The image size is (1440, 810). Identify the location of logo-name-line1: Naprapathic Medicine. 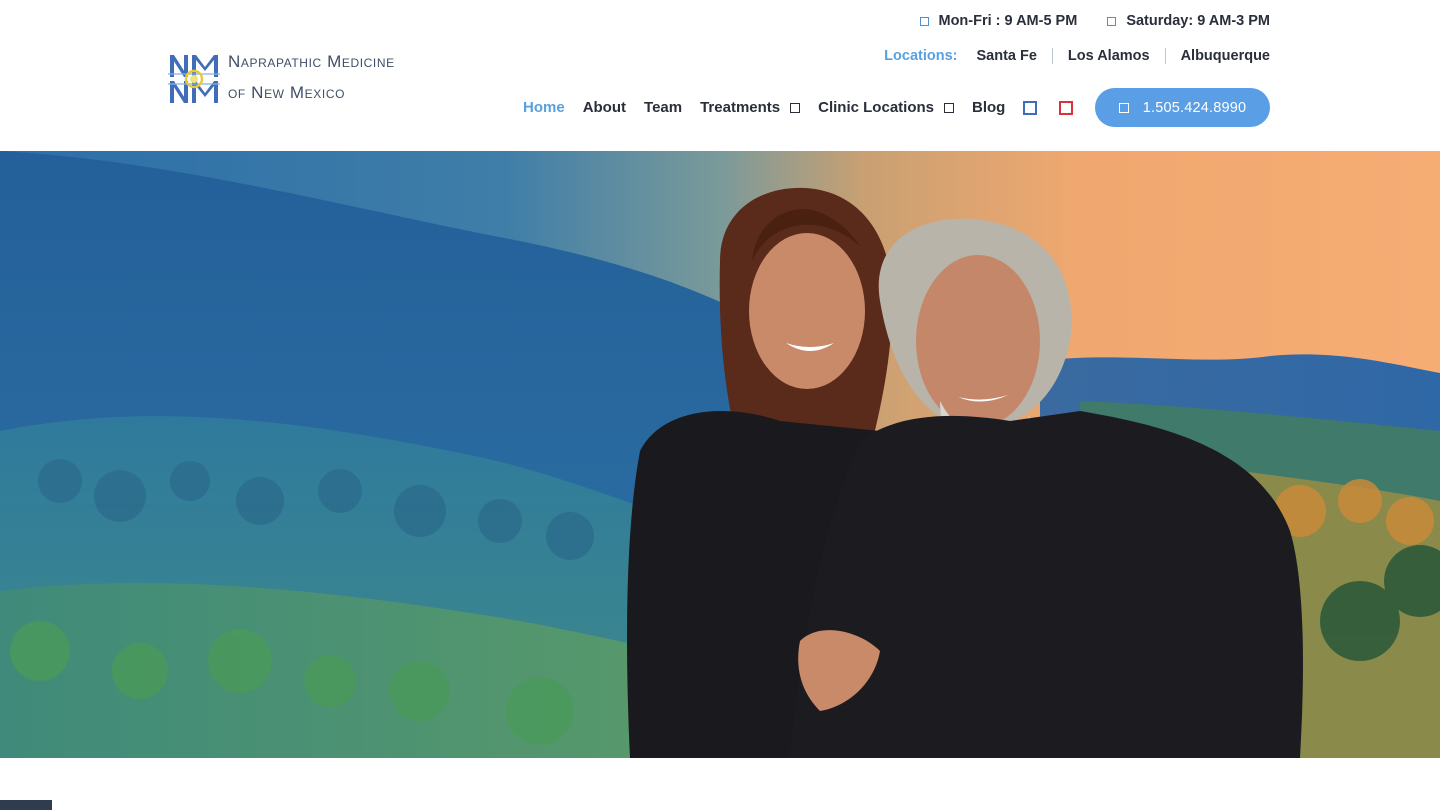
(311, 61).